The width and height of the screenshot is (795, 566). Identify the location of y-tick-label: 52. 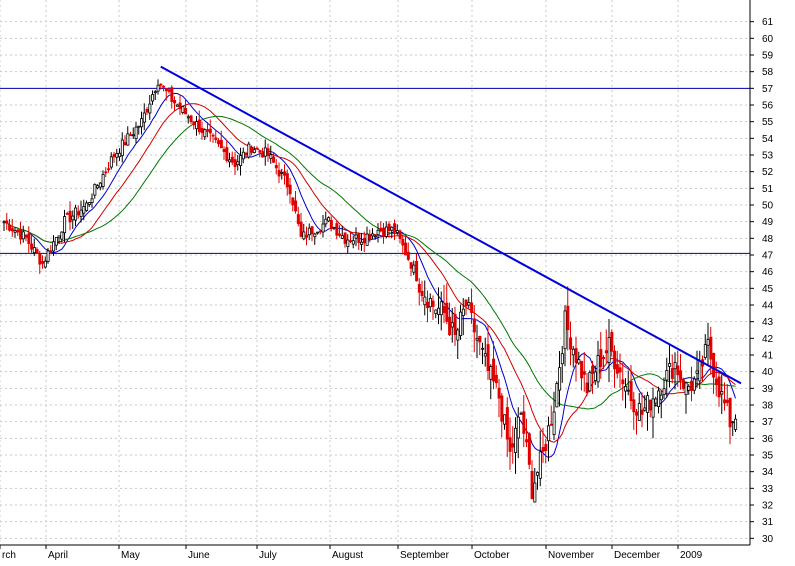
(768, 172).